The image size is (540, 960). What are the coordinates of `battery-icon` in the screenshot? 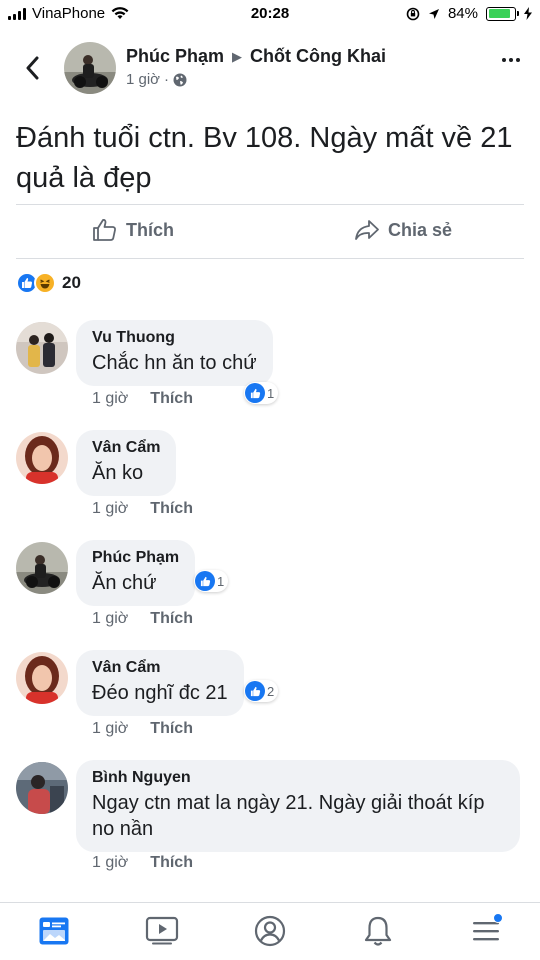 It's located at (502, 13).